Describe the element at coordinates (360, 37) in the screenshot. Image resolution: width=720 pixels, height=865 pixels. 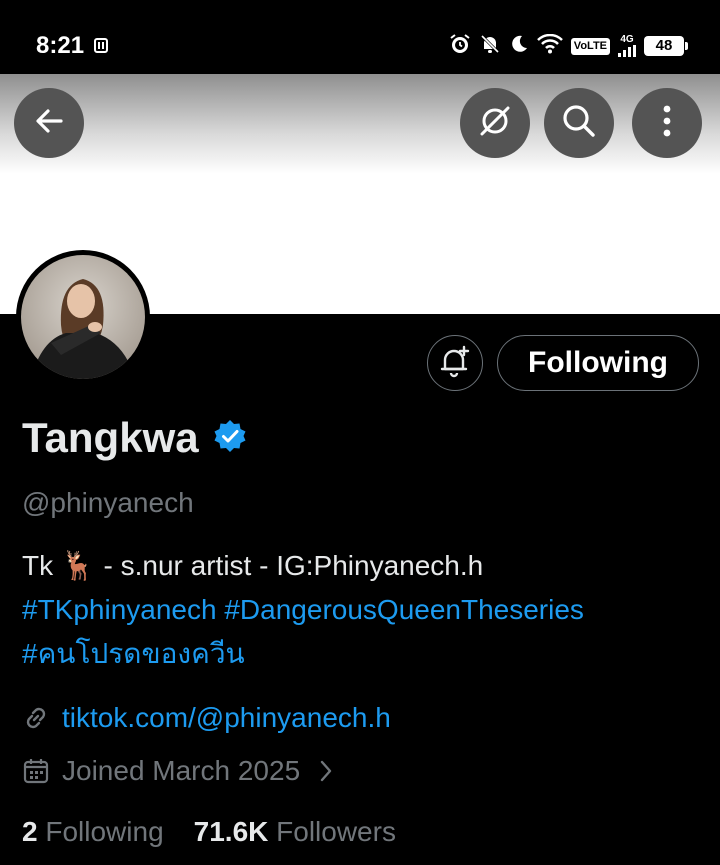
I see `status-bar: 8:21 VoLTE 4G 48` at that location.